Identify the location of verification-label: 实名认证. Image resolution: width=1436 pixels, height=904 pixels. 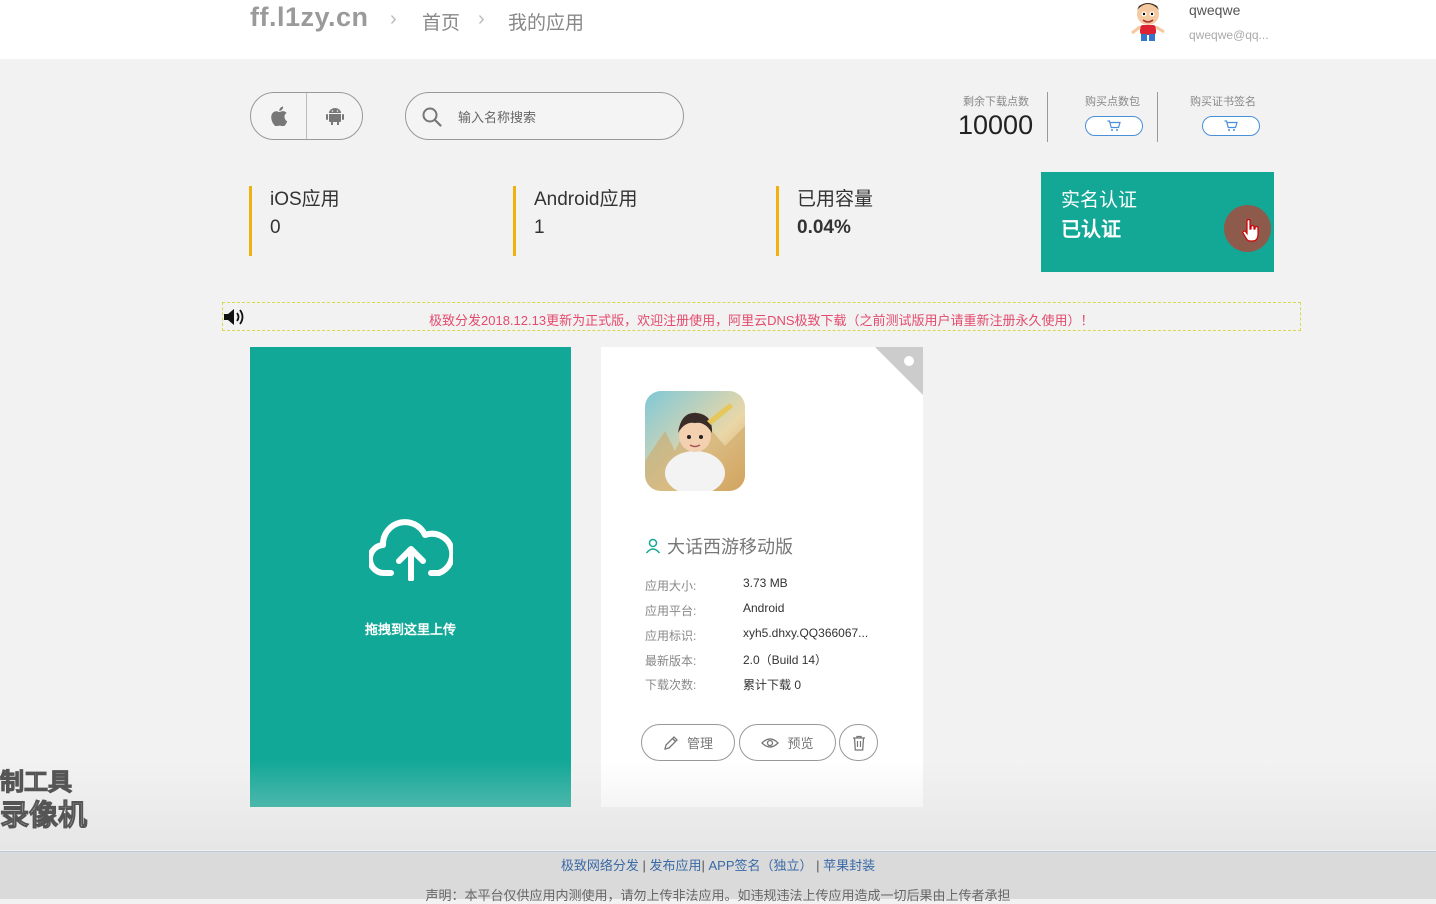
(1099, 200).